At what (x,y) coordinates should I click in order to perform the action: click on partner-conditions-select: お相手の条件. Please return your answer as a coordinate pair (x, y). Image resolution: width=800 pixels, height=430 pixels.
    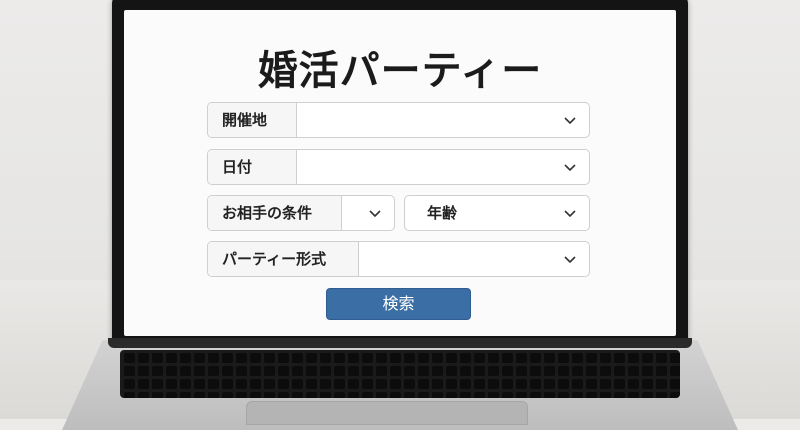
    Looking at the image, I should click on (301, 213).